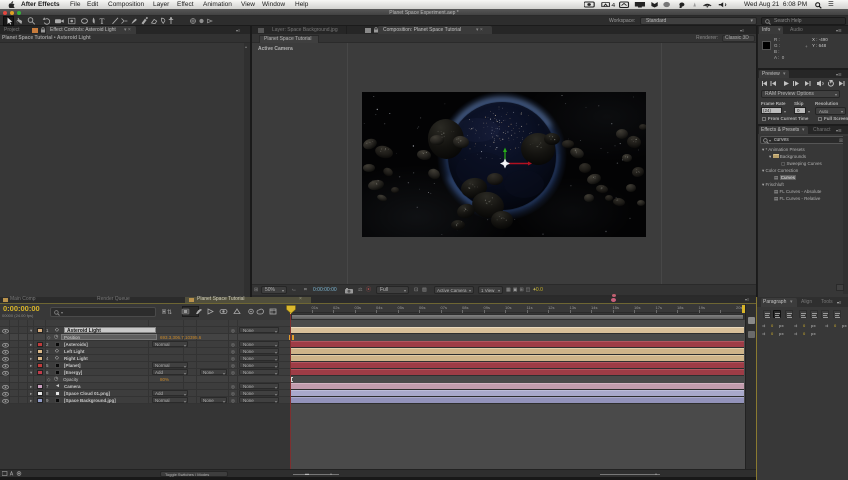 Image resolution: width=848 pixels, height=480 pixels. Describe the element at coordinates (102, 21) in the screenshot. I see `svg-text: T` at that location.